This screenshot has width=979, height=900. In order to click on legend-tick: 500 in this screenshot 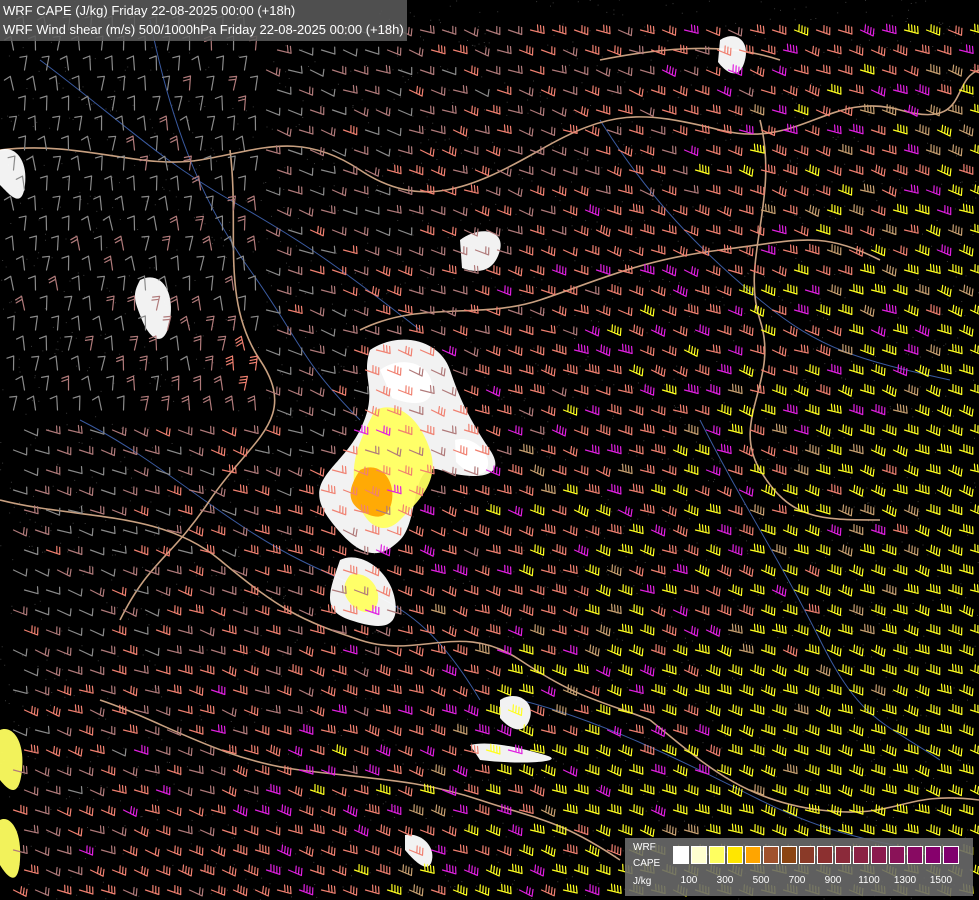, I will do `click(761, 880)`.